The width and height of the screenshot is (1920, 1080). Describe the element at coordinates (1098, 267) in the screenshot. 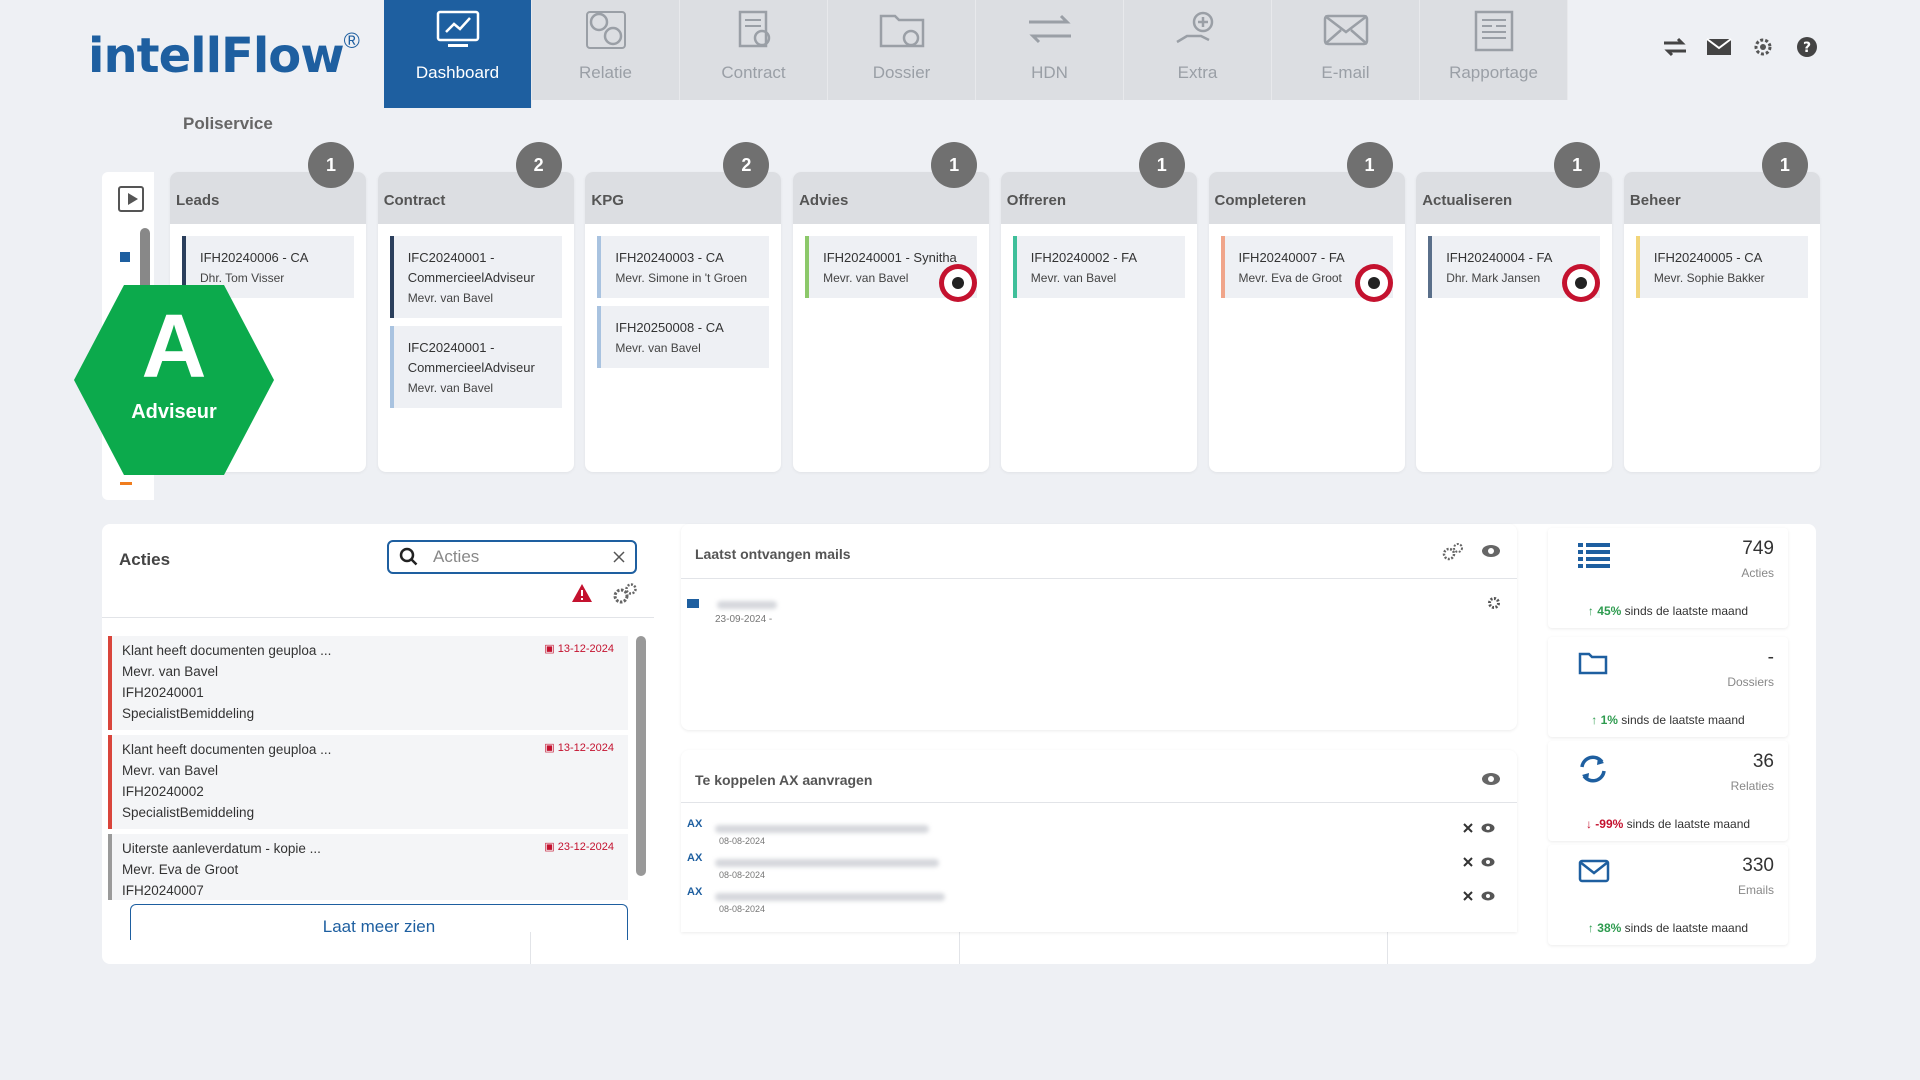

I see `pipeline-card: IFH20240002 - FA Mevr. van Bavel` at that location.